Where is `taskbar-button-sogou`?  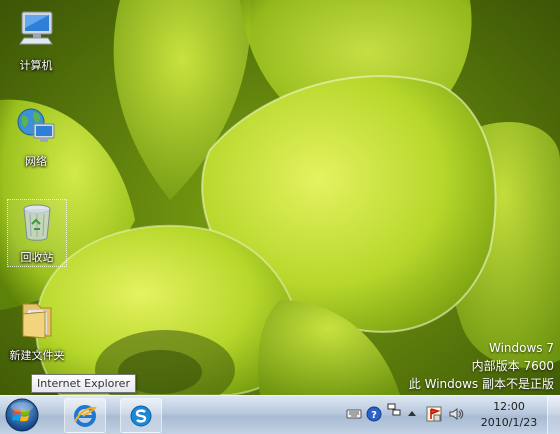
taskbar-button-sogou is located at coordinates (141, 415).